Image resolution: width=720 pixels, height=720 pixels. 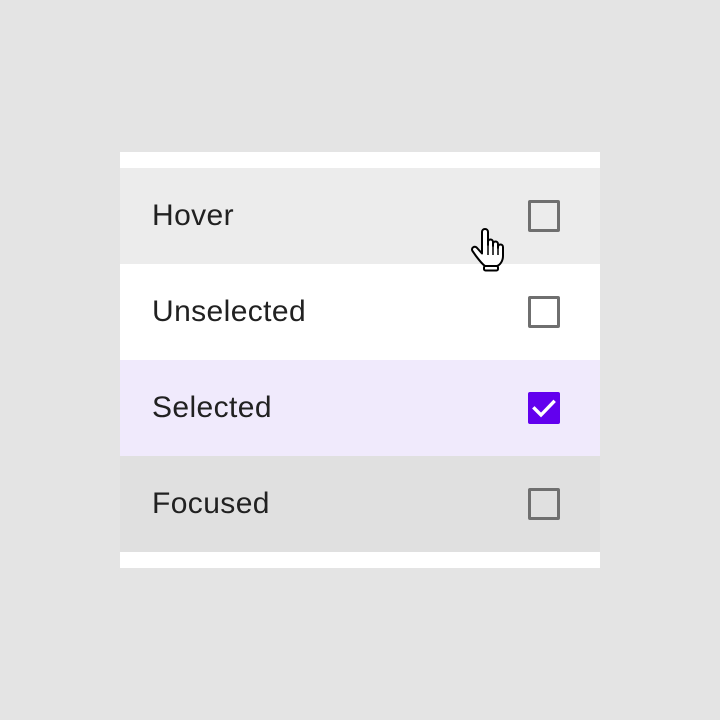 What do you see at coordinates (487, 250) in the screenshot?
I see `hand-pointer-icon` at bounding box center [487, 250].